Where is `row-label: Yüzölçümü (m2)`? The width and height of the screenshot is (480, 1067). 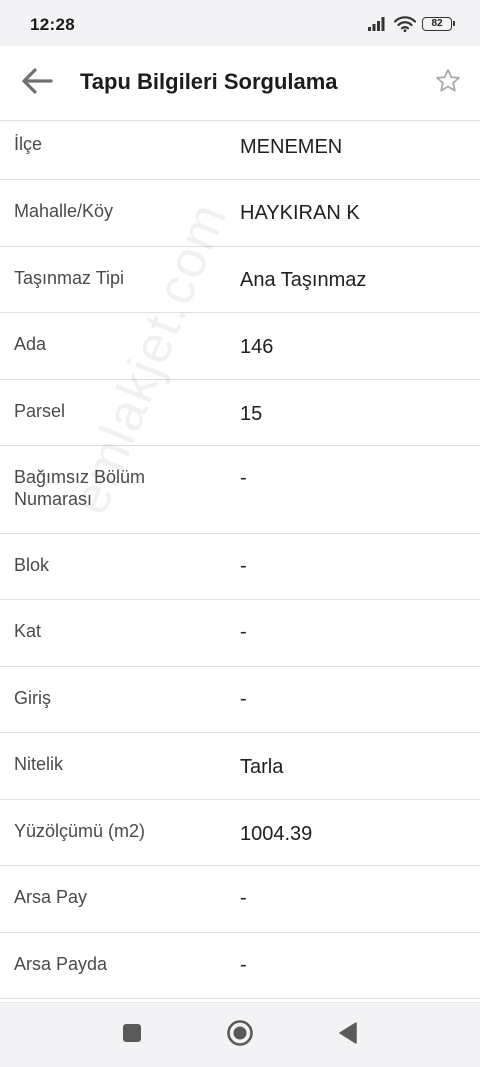
row-label: Yüzölçümü (m2) is located at coordinates (80, 831).